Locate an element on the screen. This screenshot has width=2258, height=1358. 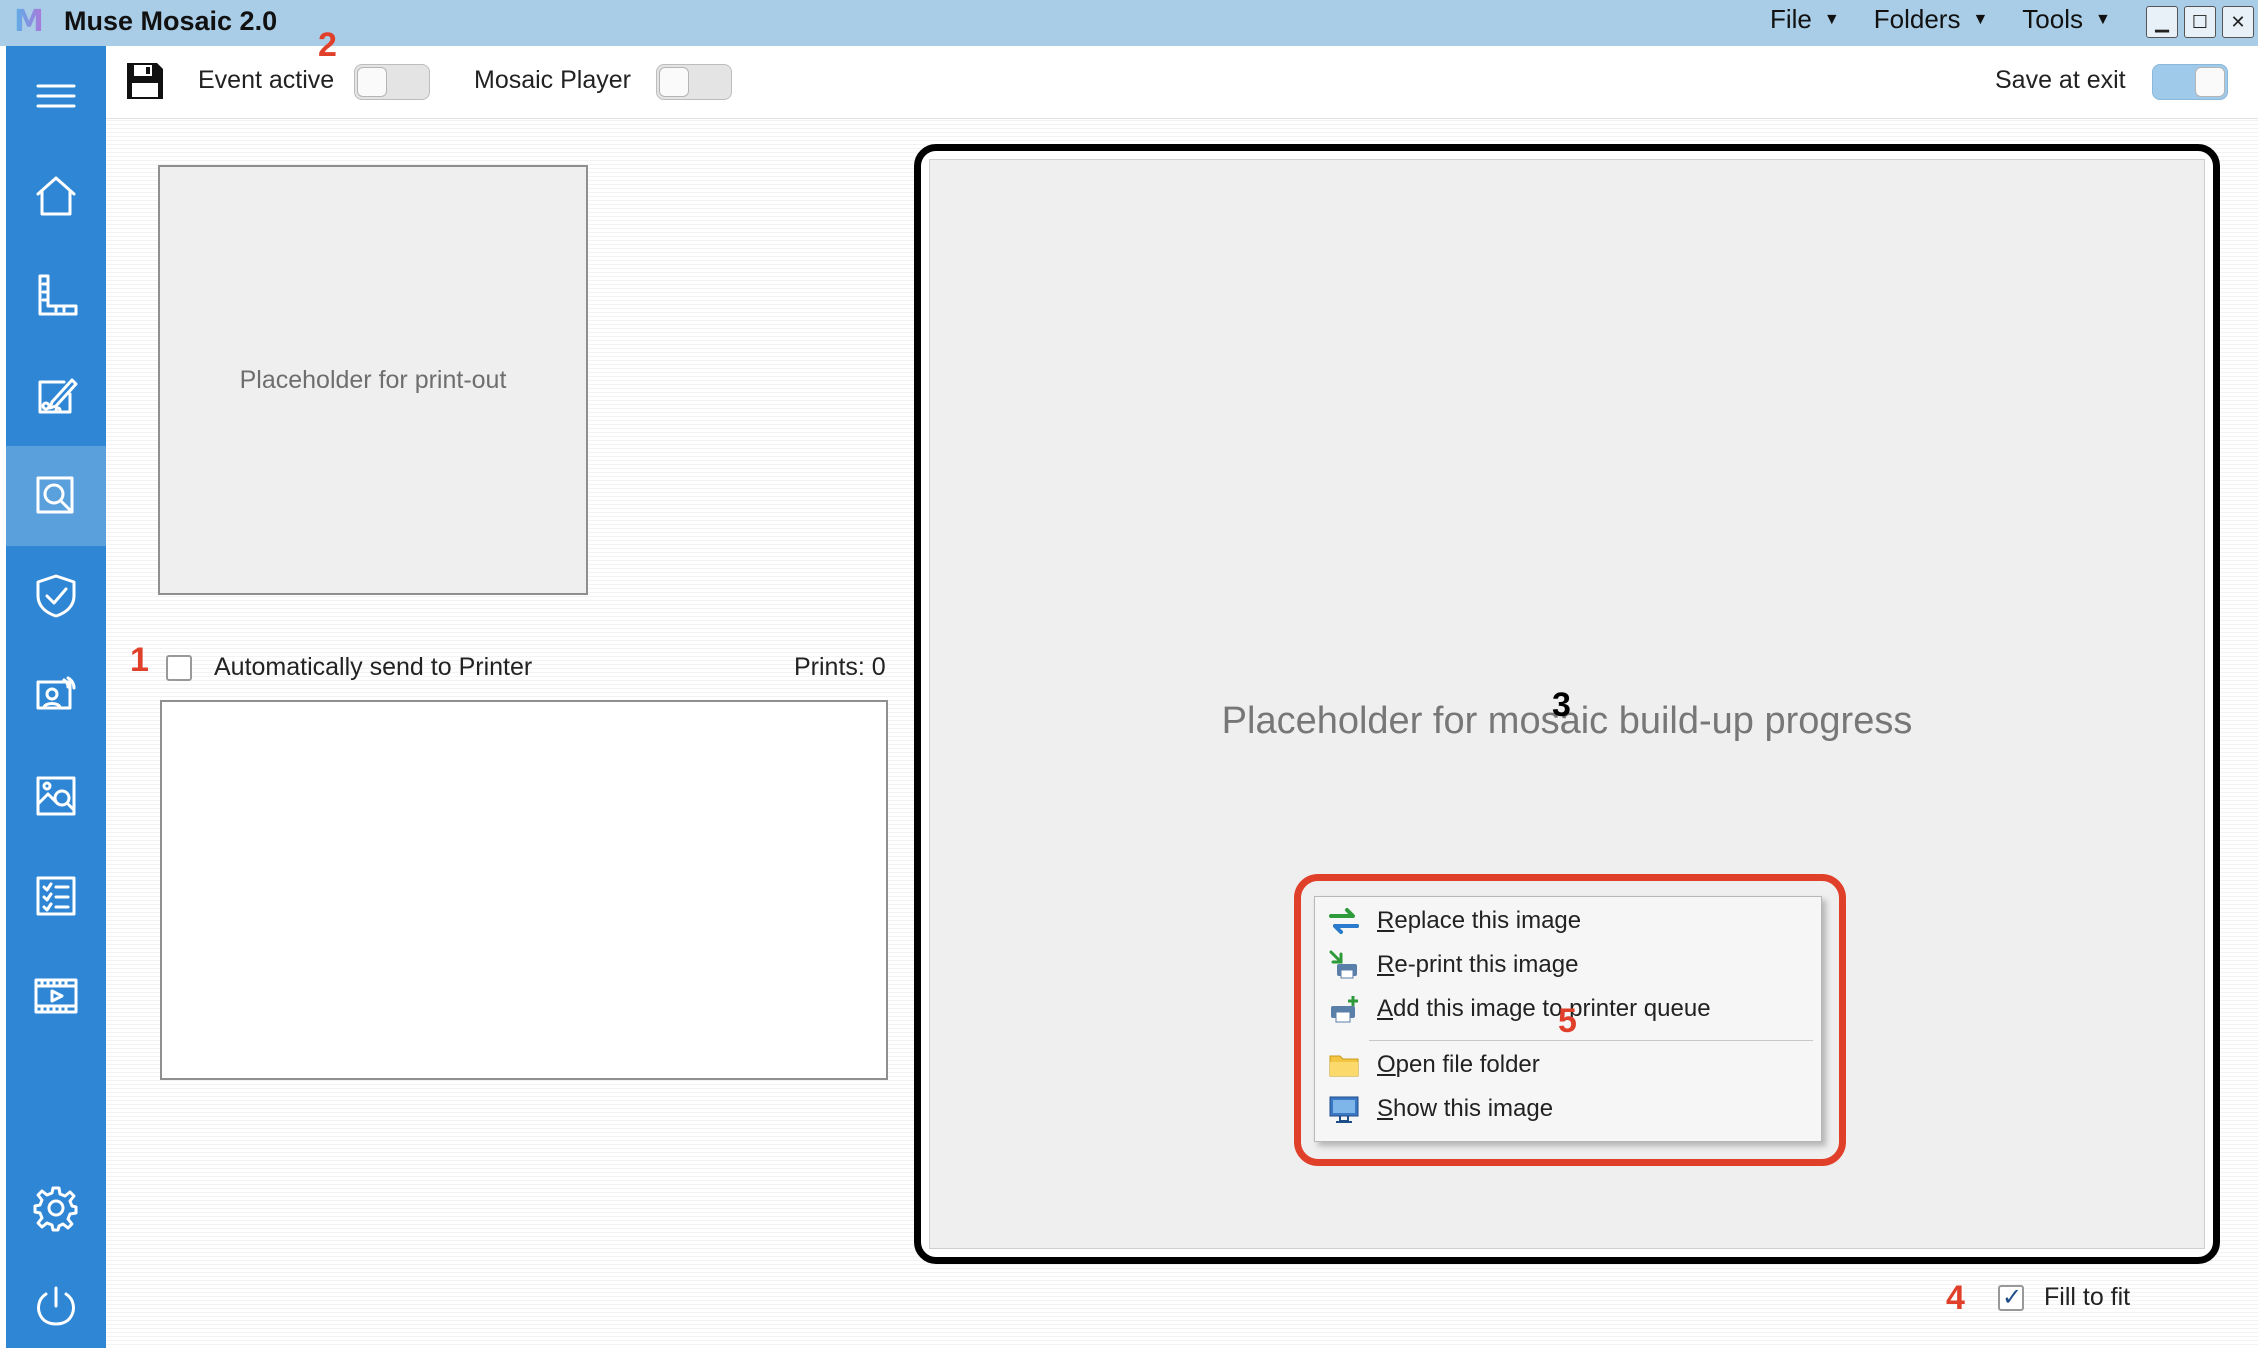
sidebar-item-edit-design is located at coordinates (56, 396).